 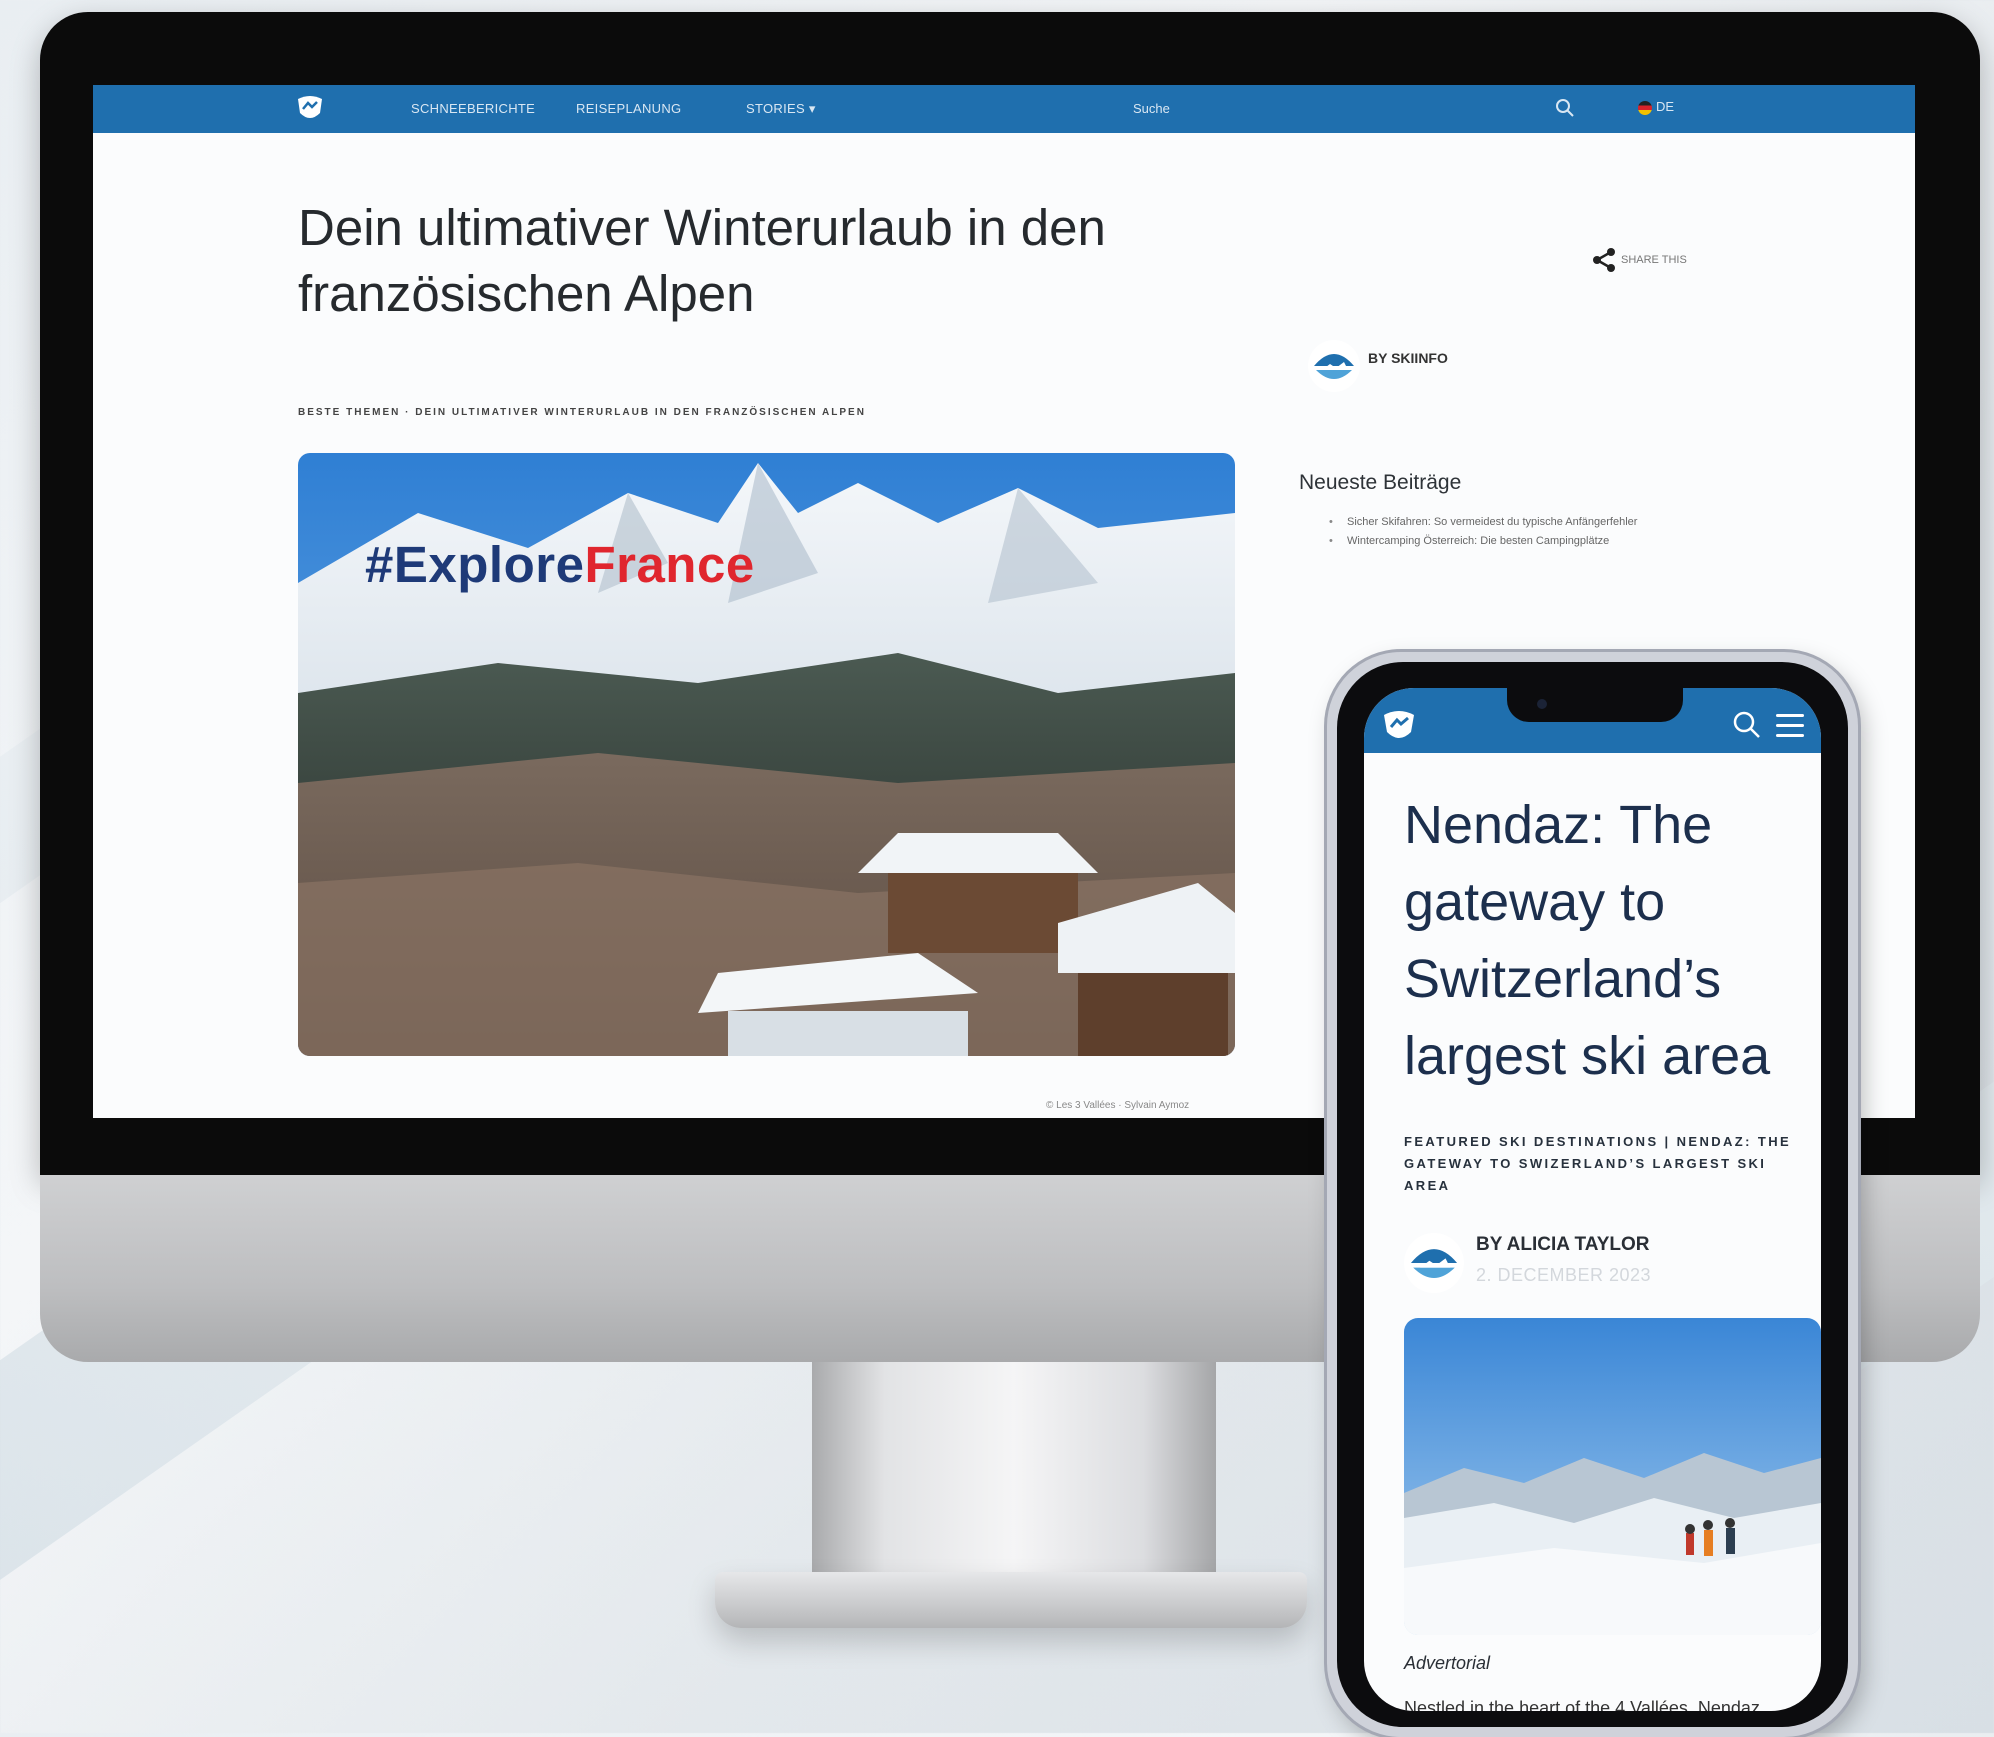 What do you see at coordinates (1408, 358) in the screenshot?
I see `author-name: BY SKIINFO` at bounding box center [1408, 358].